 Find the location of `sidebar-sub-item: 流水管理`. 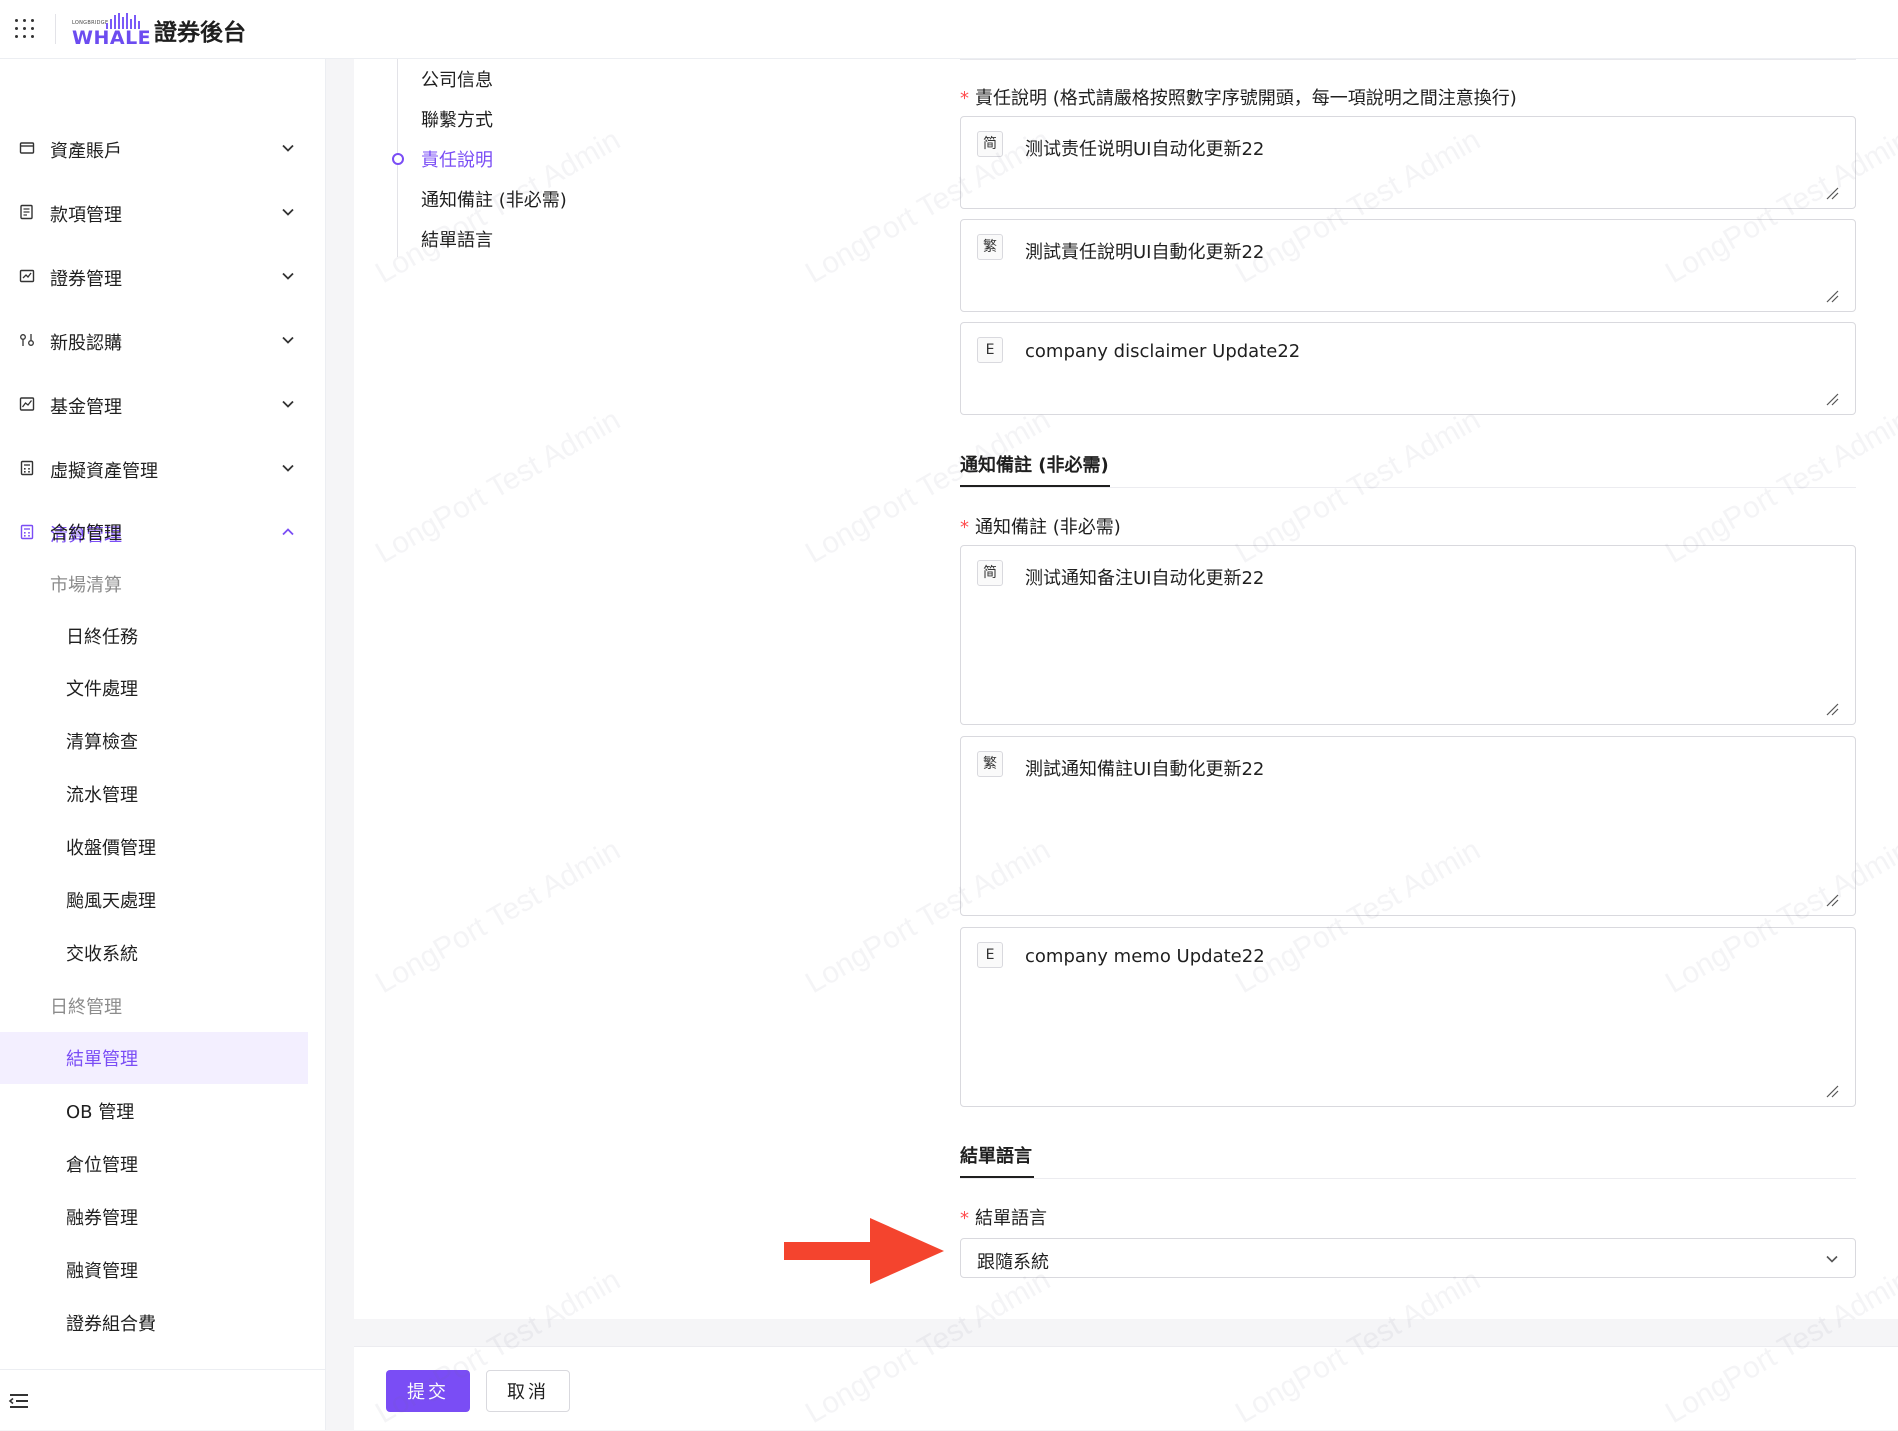

sidebar-sub-item: 流水管理 is located at coordinates (154, 794).